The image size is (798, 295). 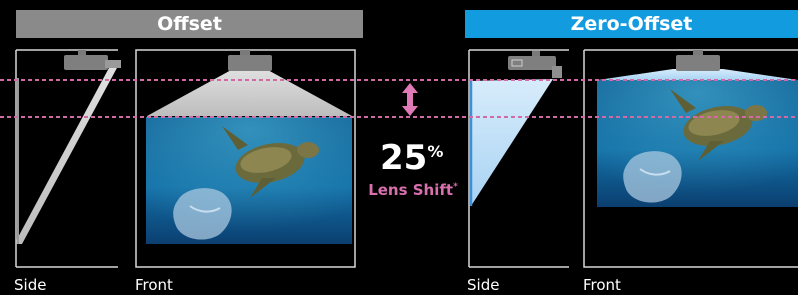 I want to click on lens-shift-label: Lens Shift, so click(x=411, y=190).